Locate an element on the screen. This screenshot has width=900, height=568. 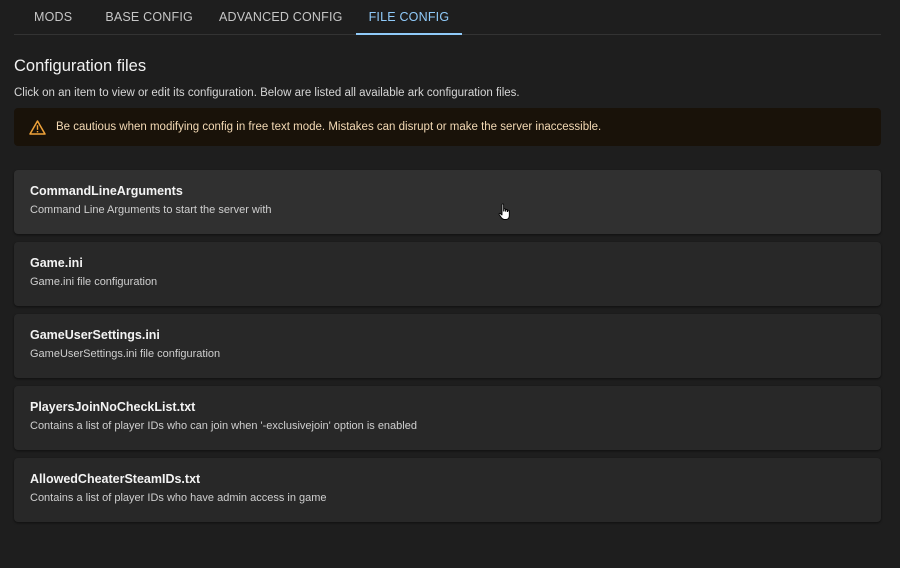
hand-pointer-icon is located at coordinates (505, 212).